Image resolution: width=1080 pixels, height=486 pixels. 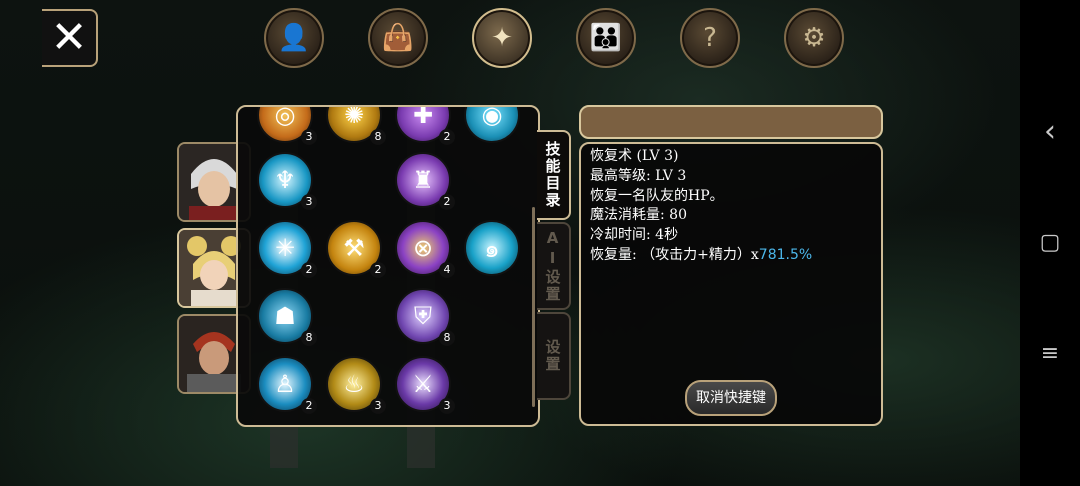 I want to click on home-icon: ▢, so click(x=1050, y=243).